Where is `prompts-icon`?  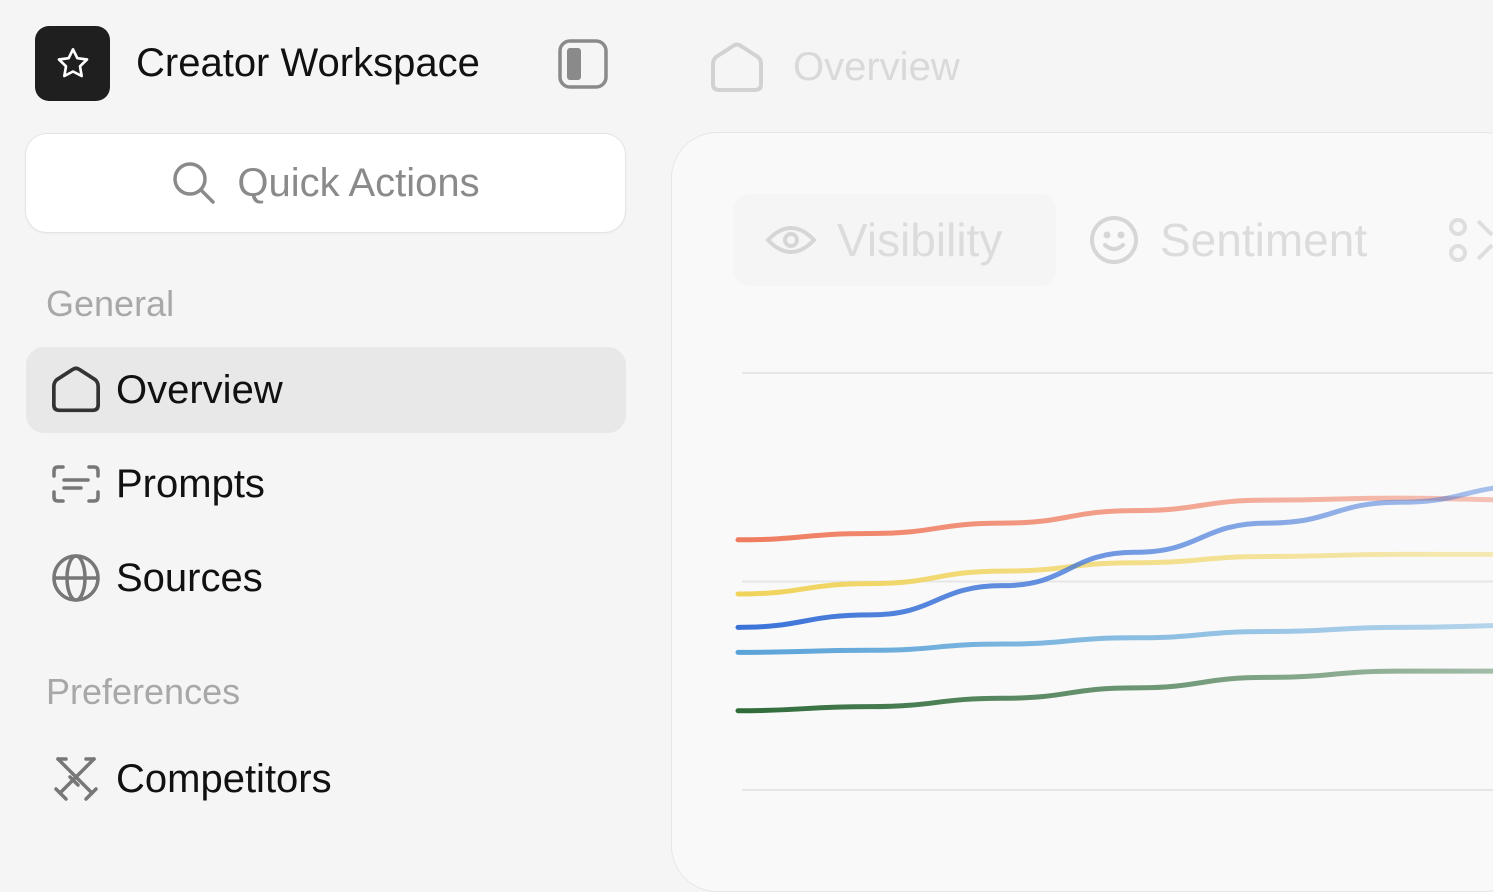
prompts-icon is located at coordinates (76, 484).